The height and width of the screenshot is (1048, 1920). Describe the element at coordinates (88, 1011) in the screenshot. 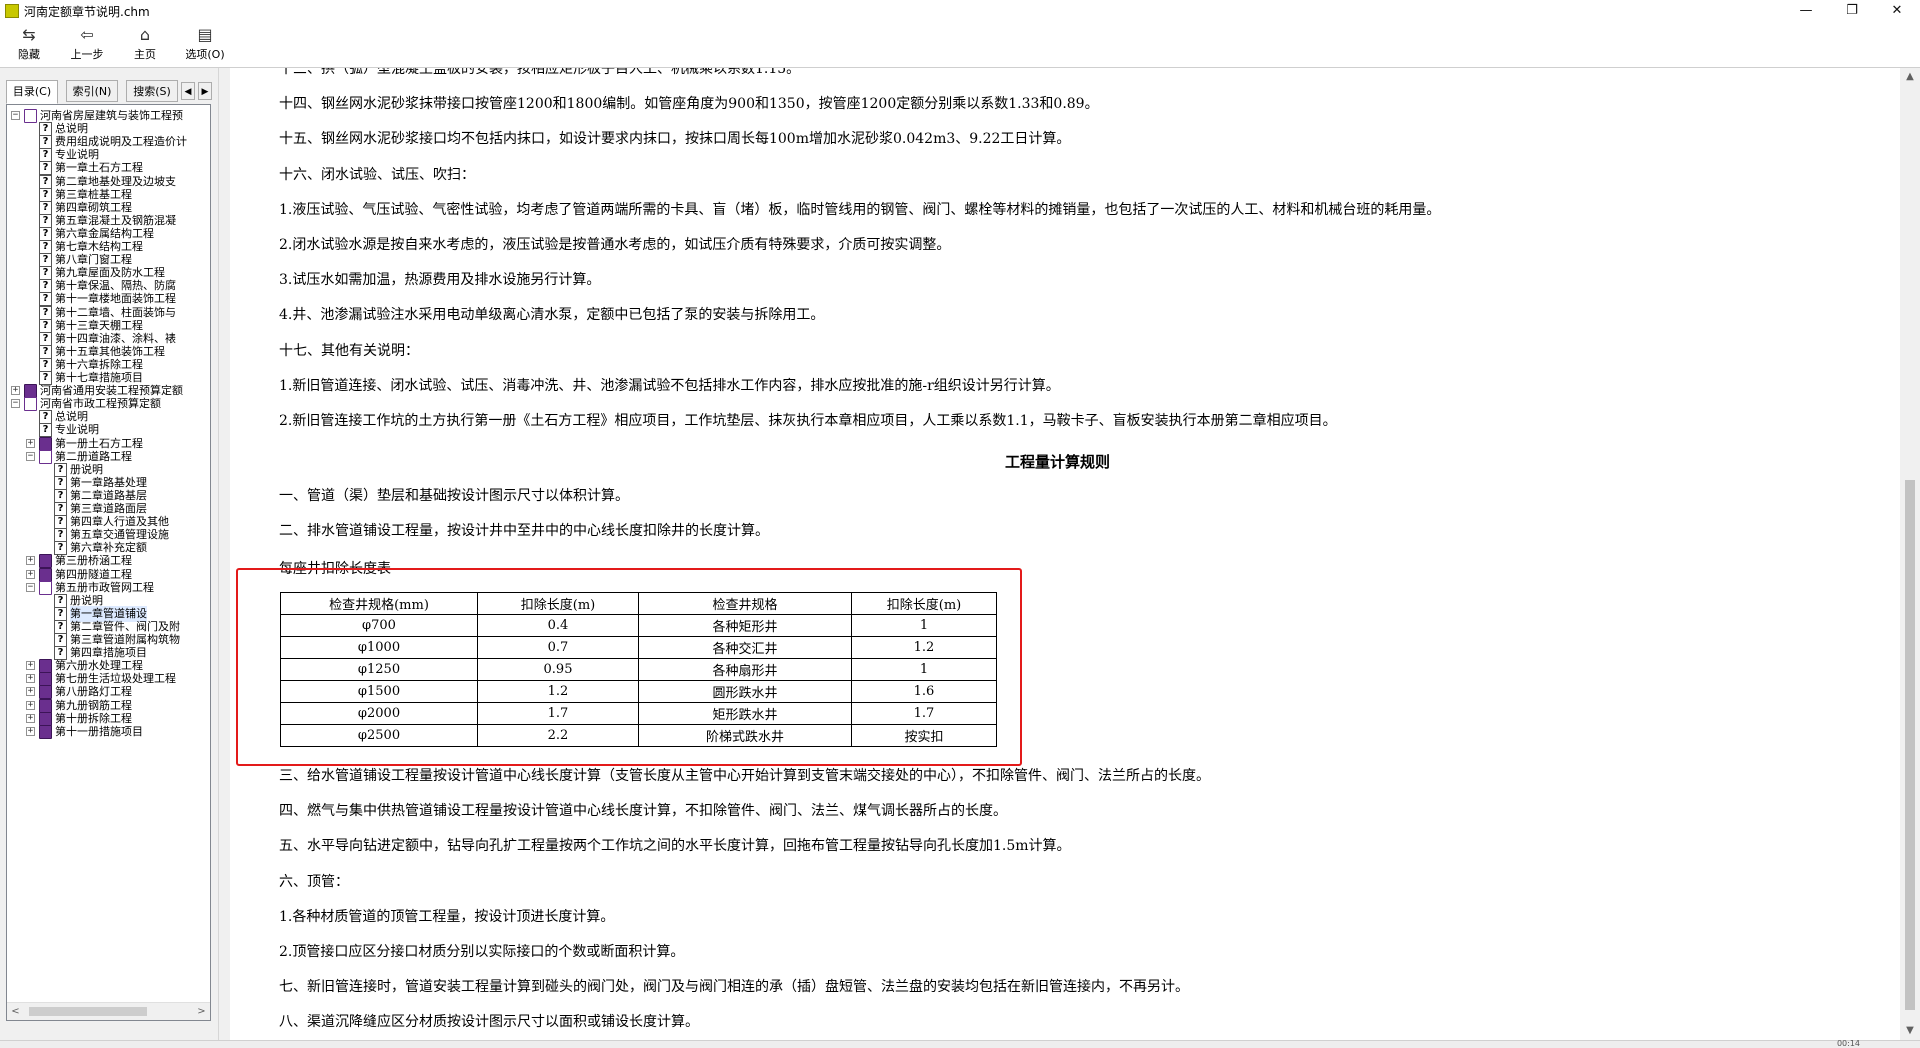

I see `scroll-thumb` at that location.